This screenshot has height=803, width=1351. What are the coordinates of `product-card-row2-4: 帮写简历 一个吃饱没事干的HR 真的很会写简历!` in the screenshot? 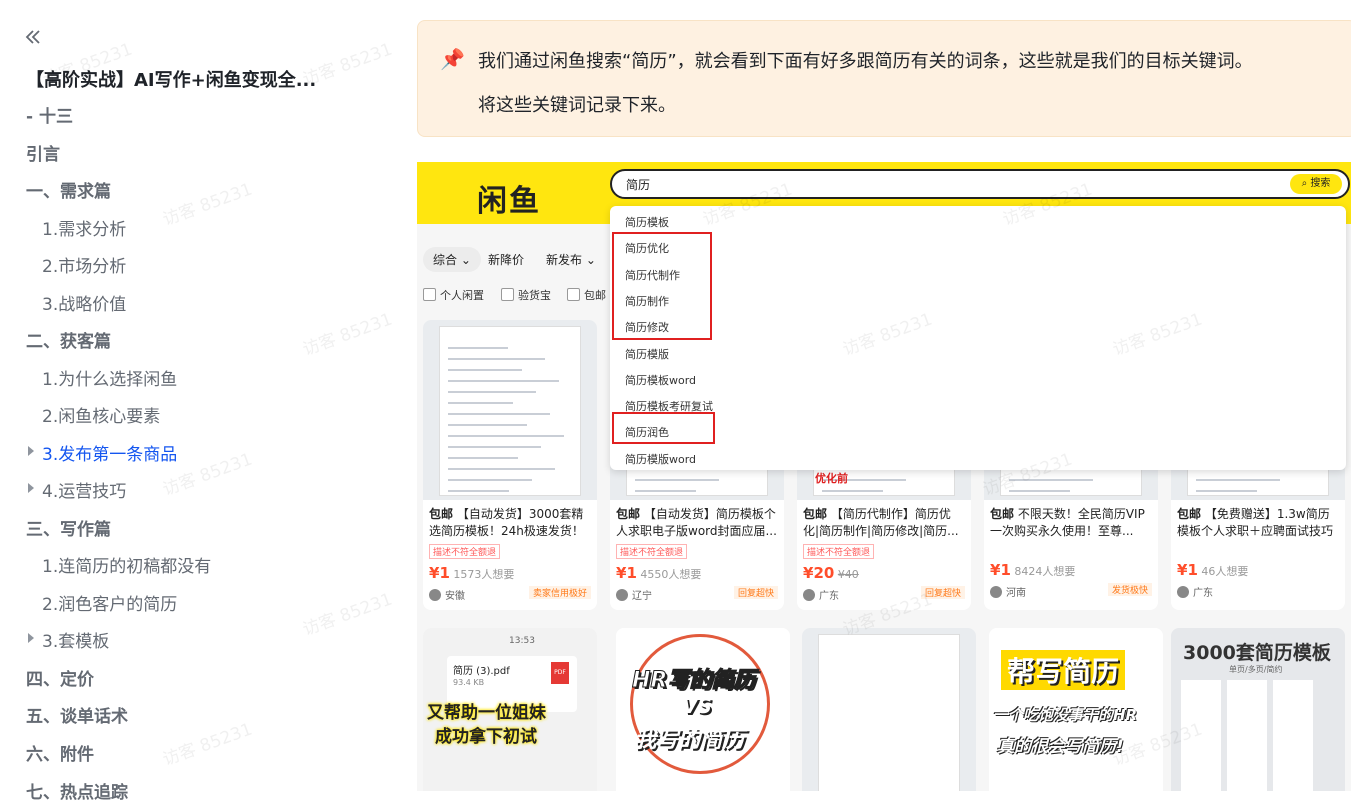 It's located at (1076, 709).